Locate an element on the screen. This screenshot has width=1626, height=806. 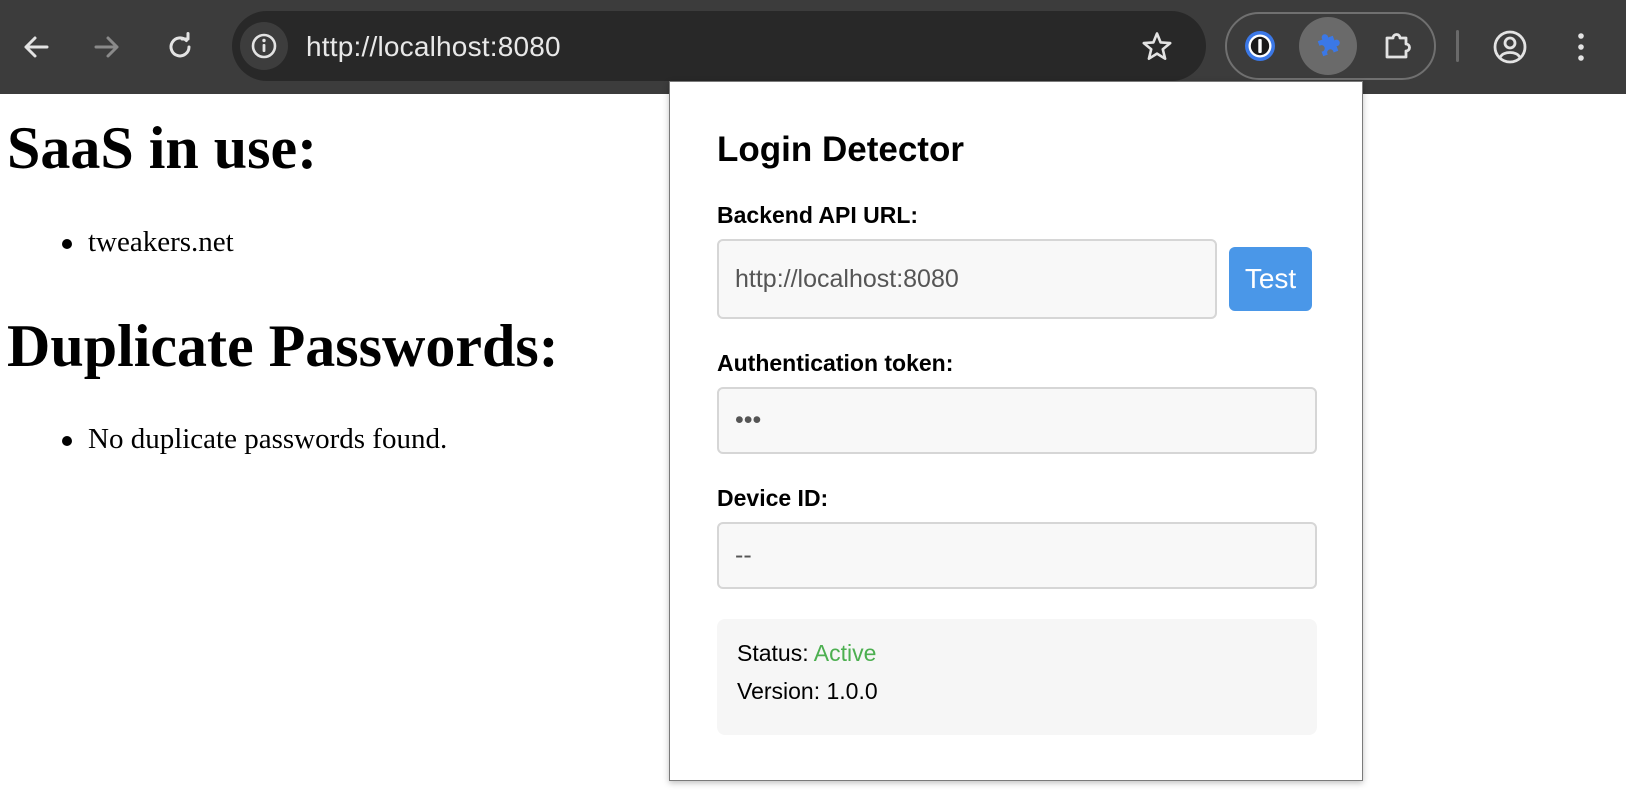
profile-button is located at coordinates (1510, 47).